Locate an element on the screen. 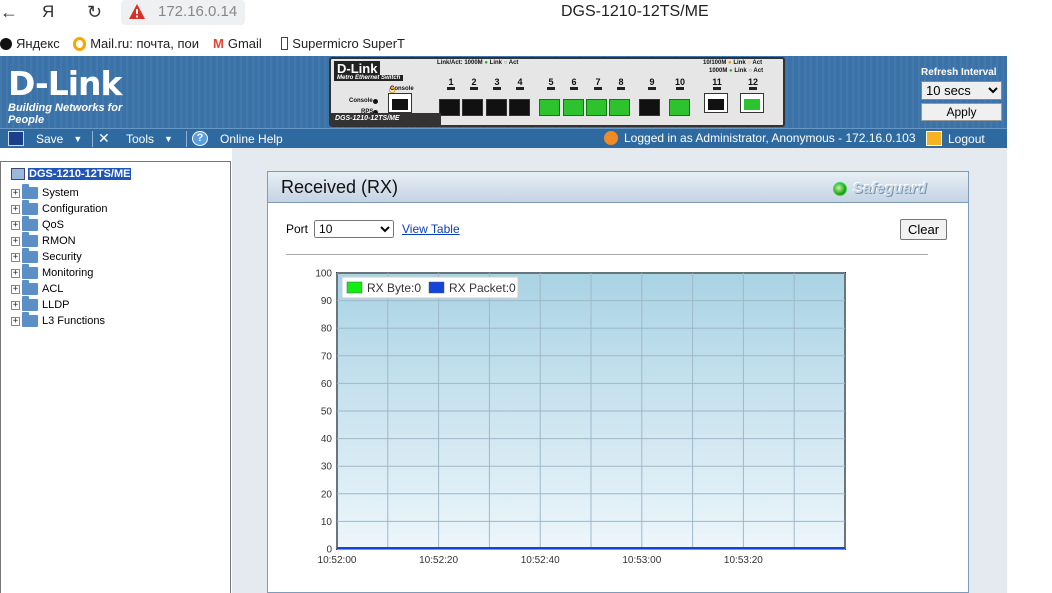  port-number: 10 is located at coordinates (680, 83).